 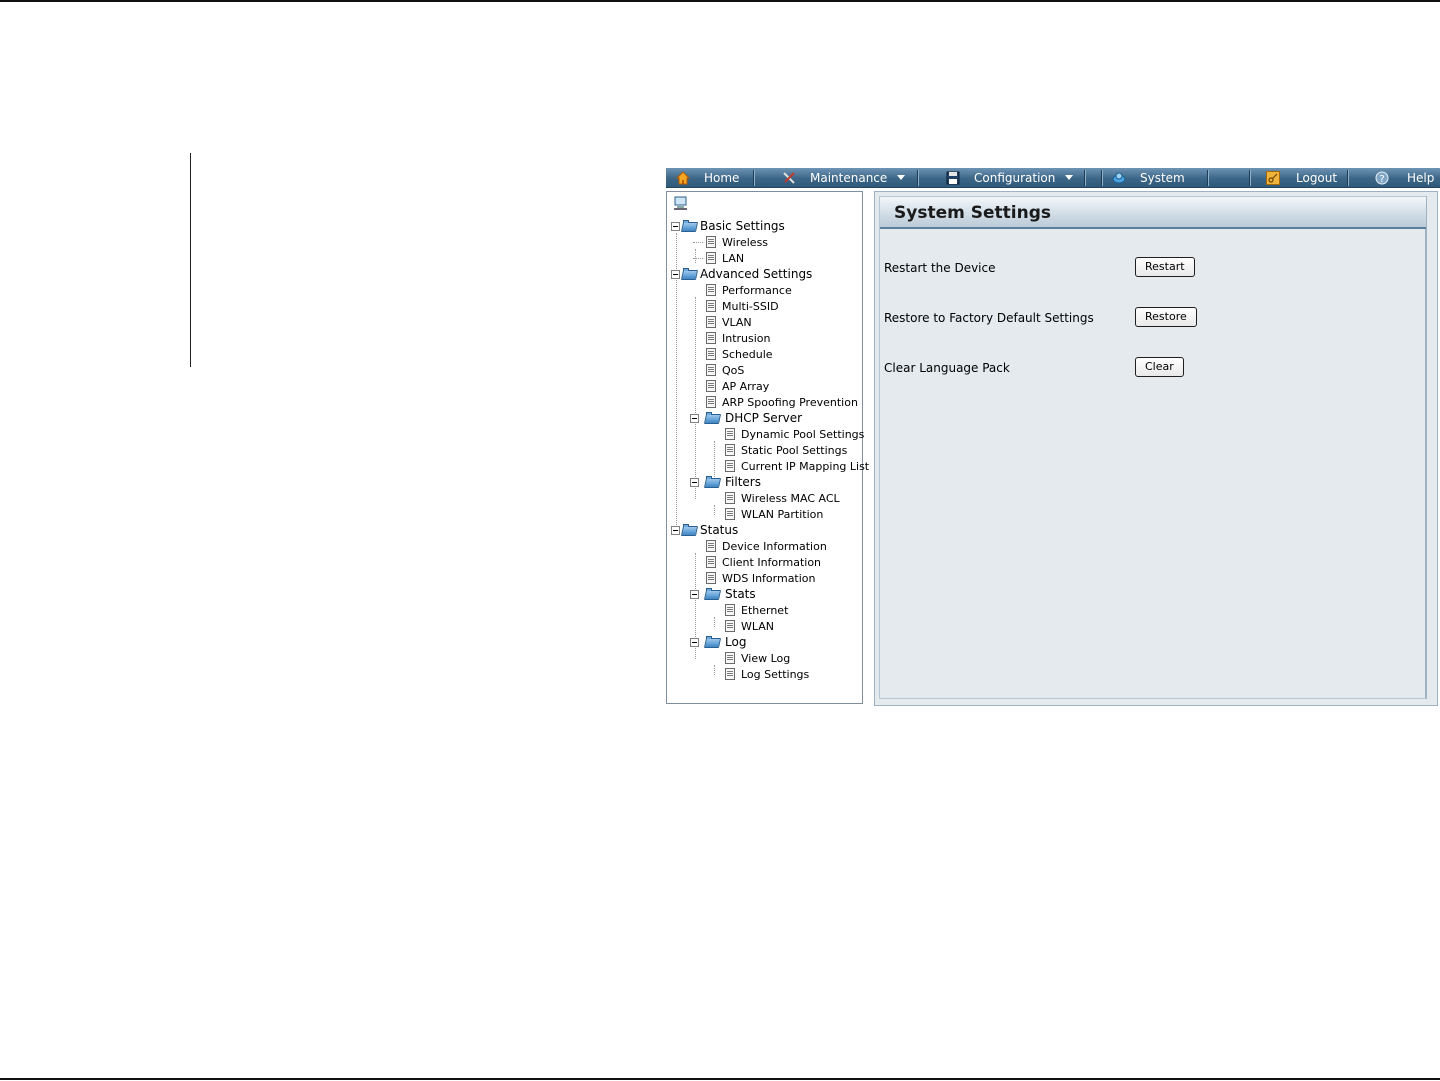 I want to click on tree-label: Stats, so click(x=740, y=594).